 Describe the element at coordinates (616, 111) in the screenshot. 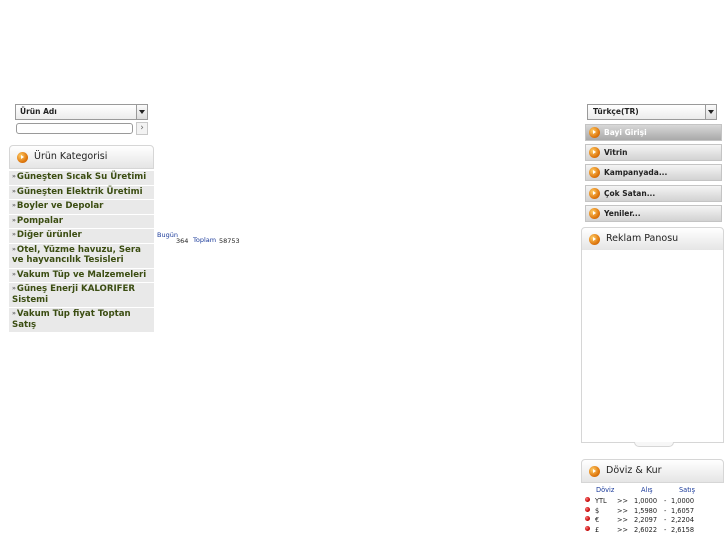

I see `language-value: Türkçe(TR)` at that location.